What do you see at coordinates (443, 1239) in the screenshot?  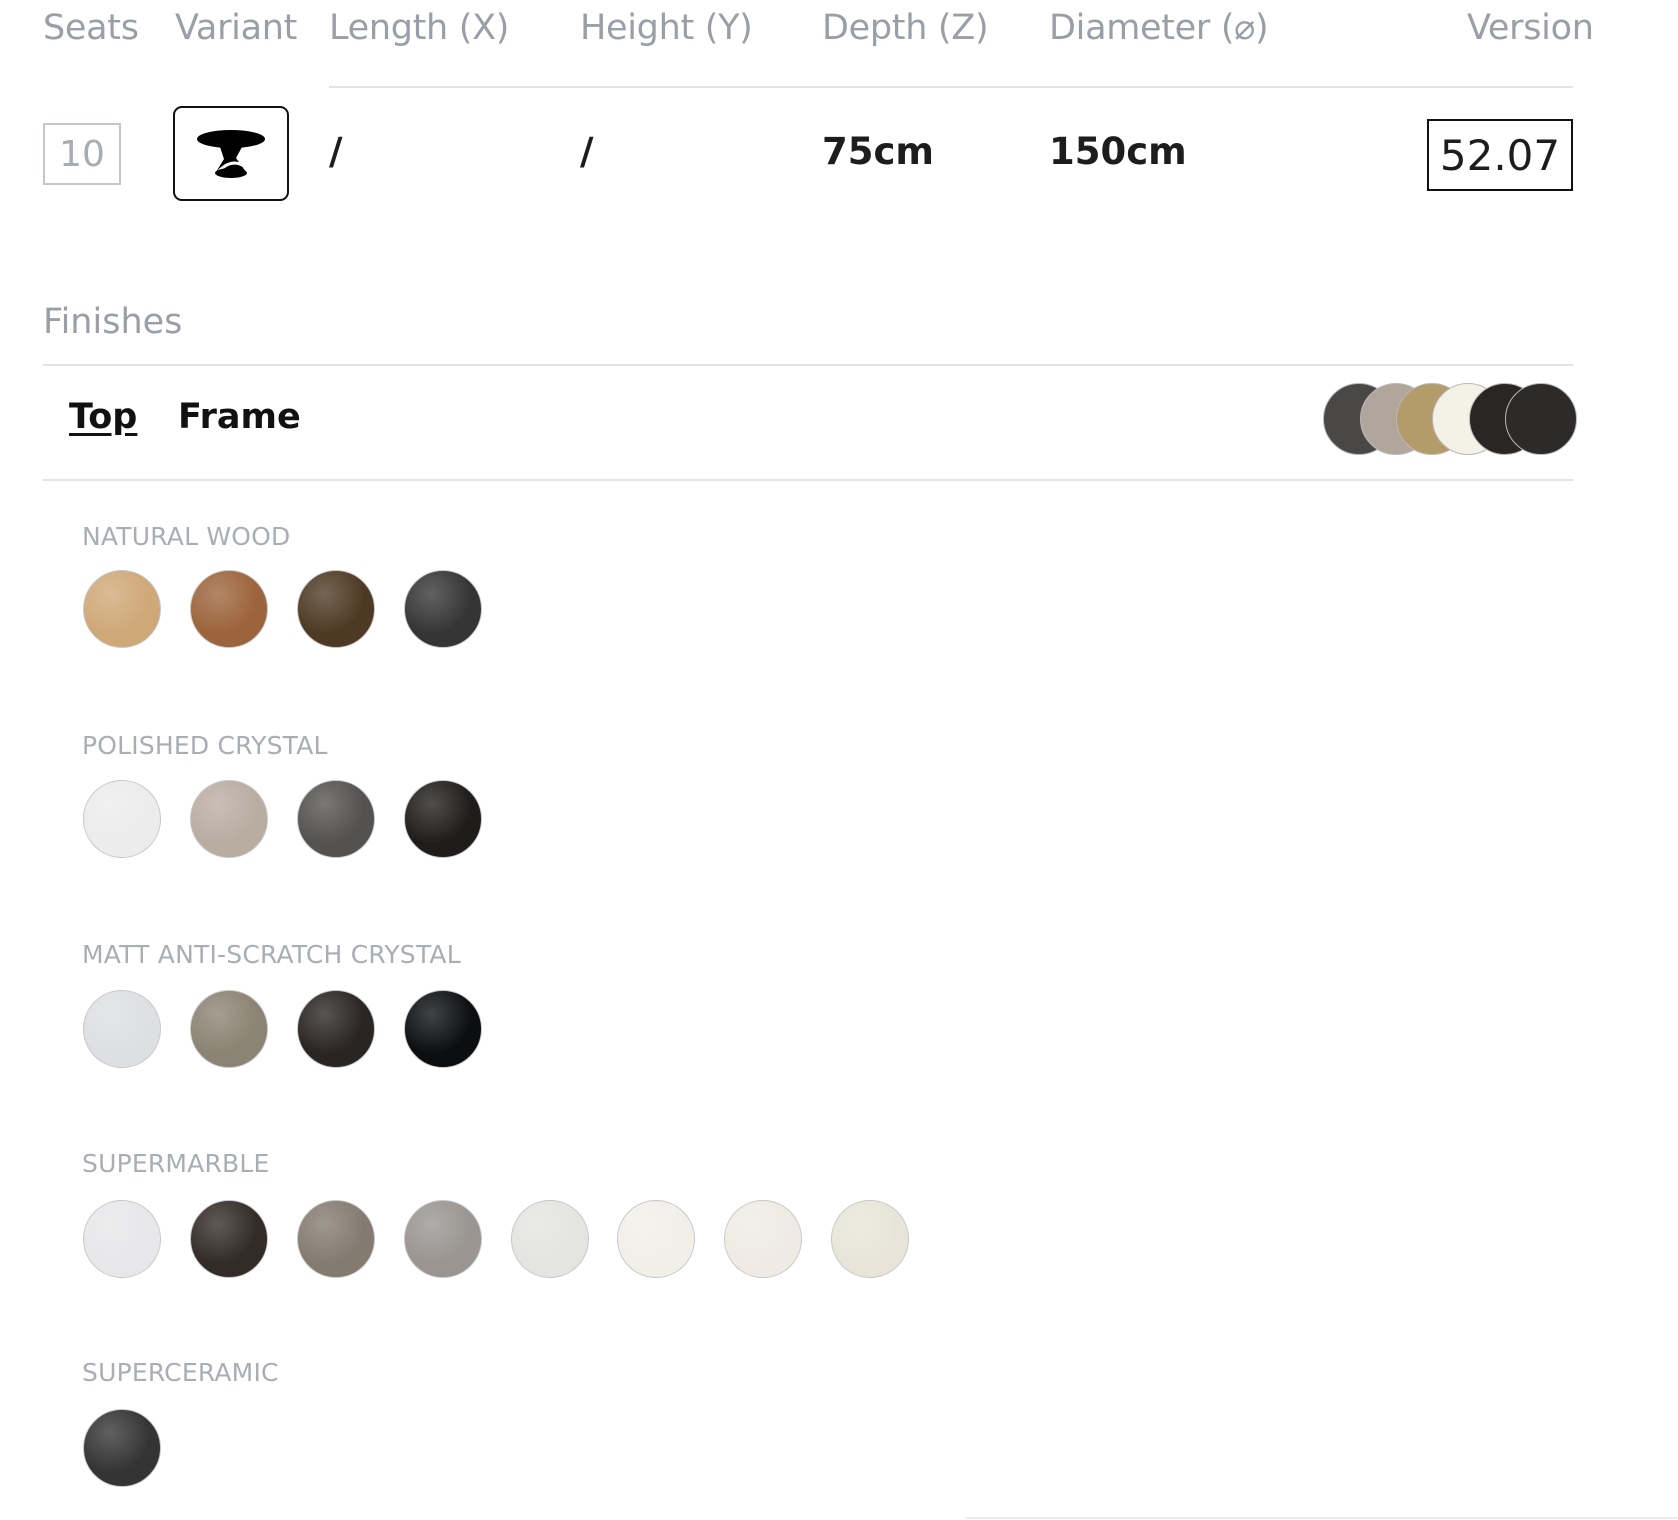 I see `finish-swatch-breccia` at bounding box center [443, 1239].